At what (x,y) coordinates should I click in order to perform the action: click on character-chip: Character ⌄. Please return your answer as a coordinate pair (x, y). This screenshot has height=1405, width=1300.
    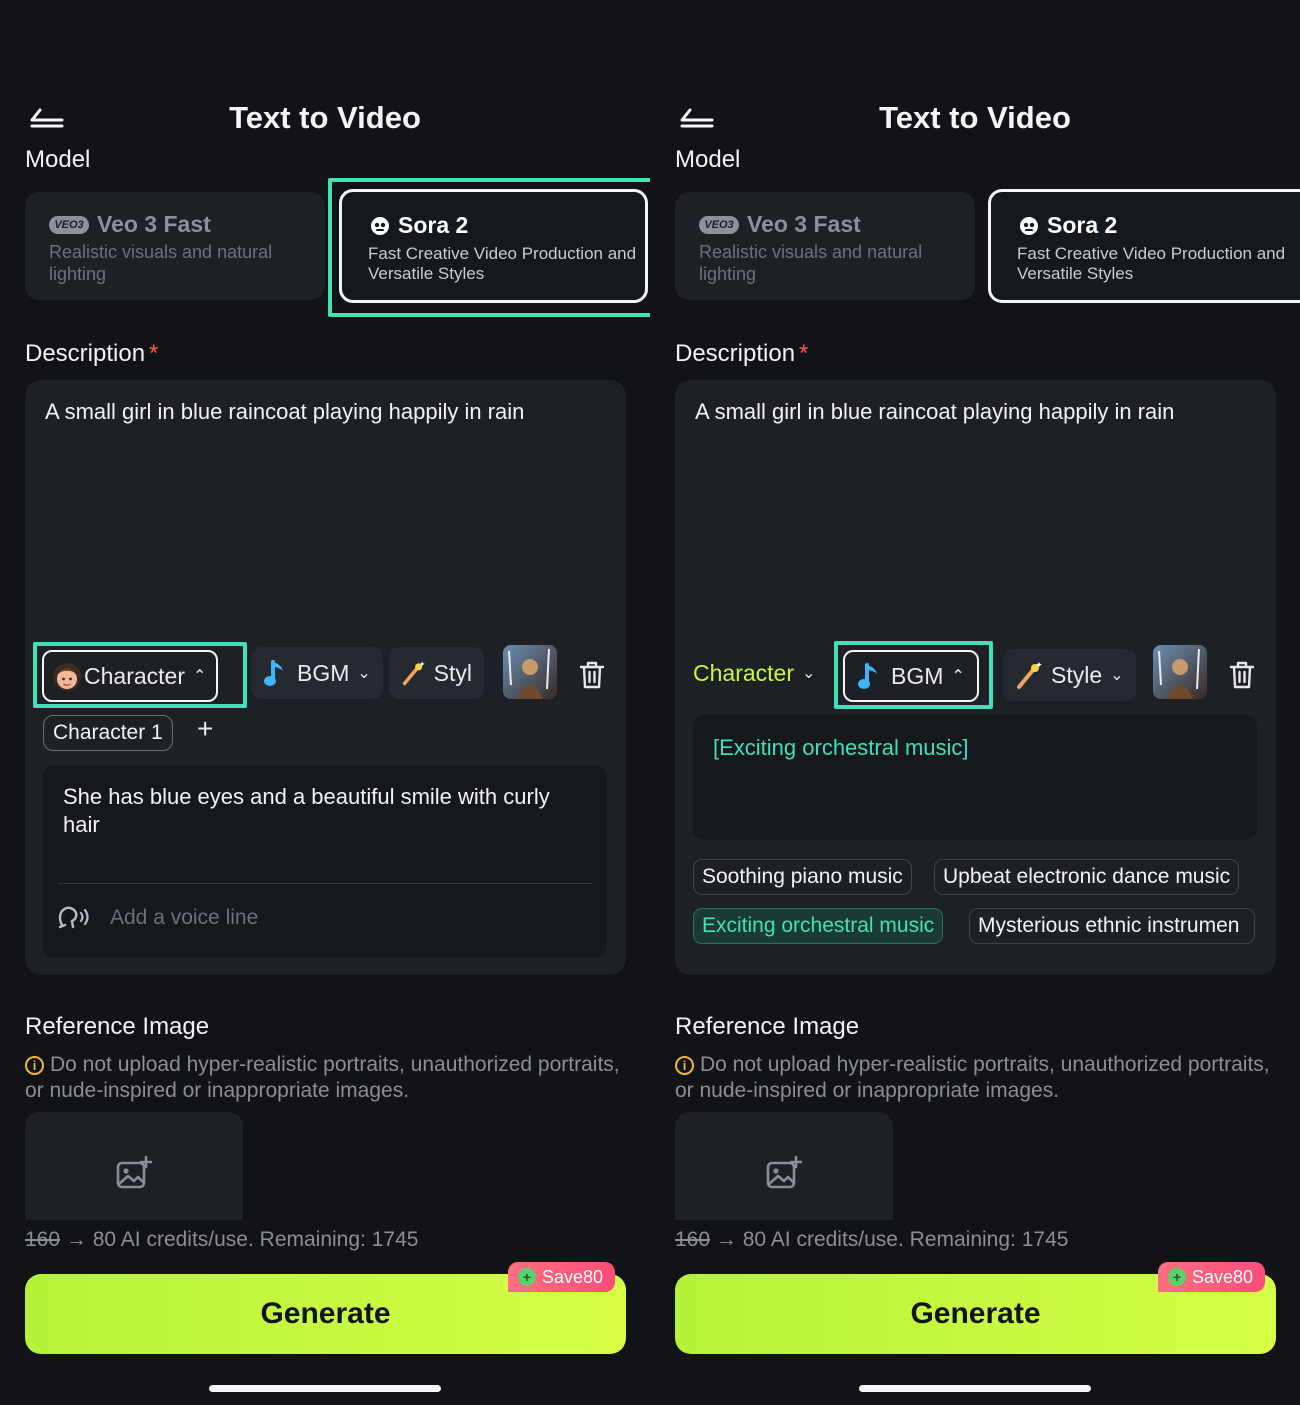
    Looking at the image, I should click on (754, 673).